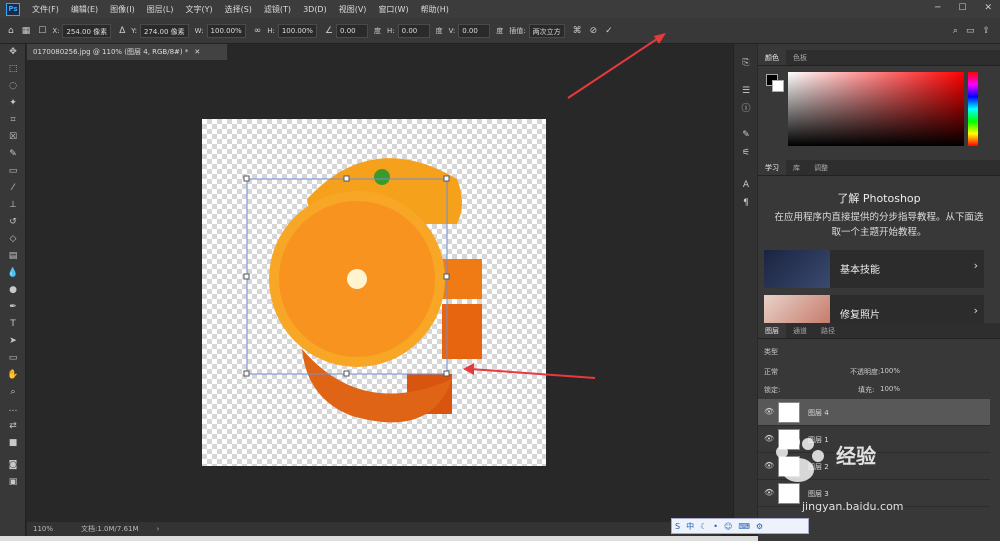 The height and width of the screenshot is (541, 1000). What do you see at coordinates (13, 52) in the screenshot?
I see `move-tool-icon: ✥` at bounding box center [13, 52].